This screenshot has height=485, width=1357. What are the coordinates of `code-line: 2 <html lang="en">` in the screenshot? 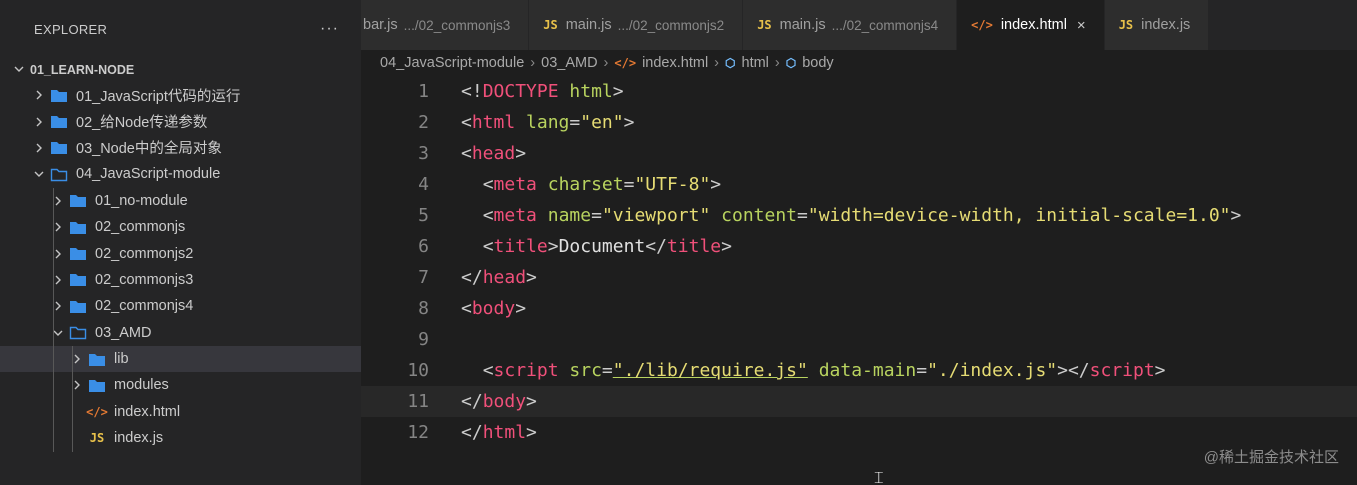 It's located at (859, 122).